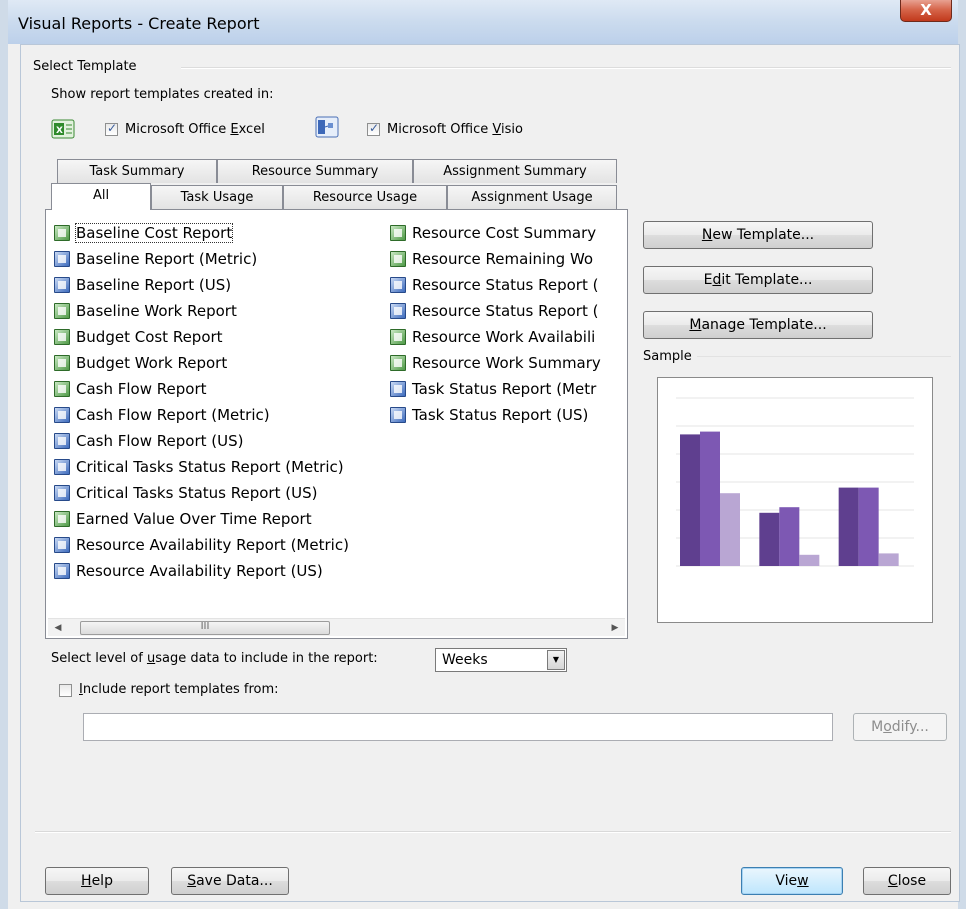 This screenshot has height=909, width=966. Describe the element at coordinates (205, 628) in the screenshot. I see `scrollbar-thumb: III` at that location.